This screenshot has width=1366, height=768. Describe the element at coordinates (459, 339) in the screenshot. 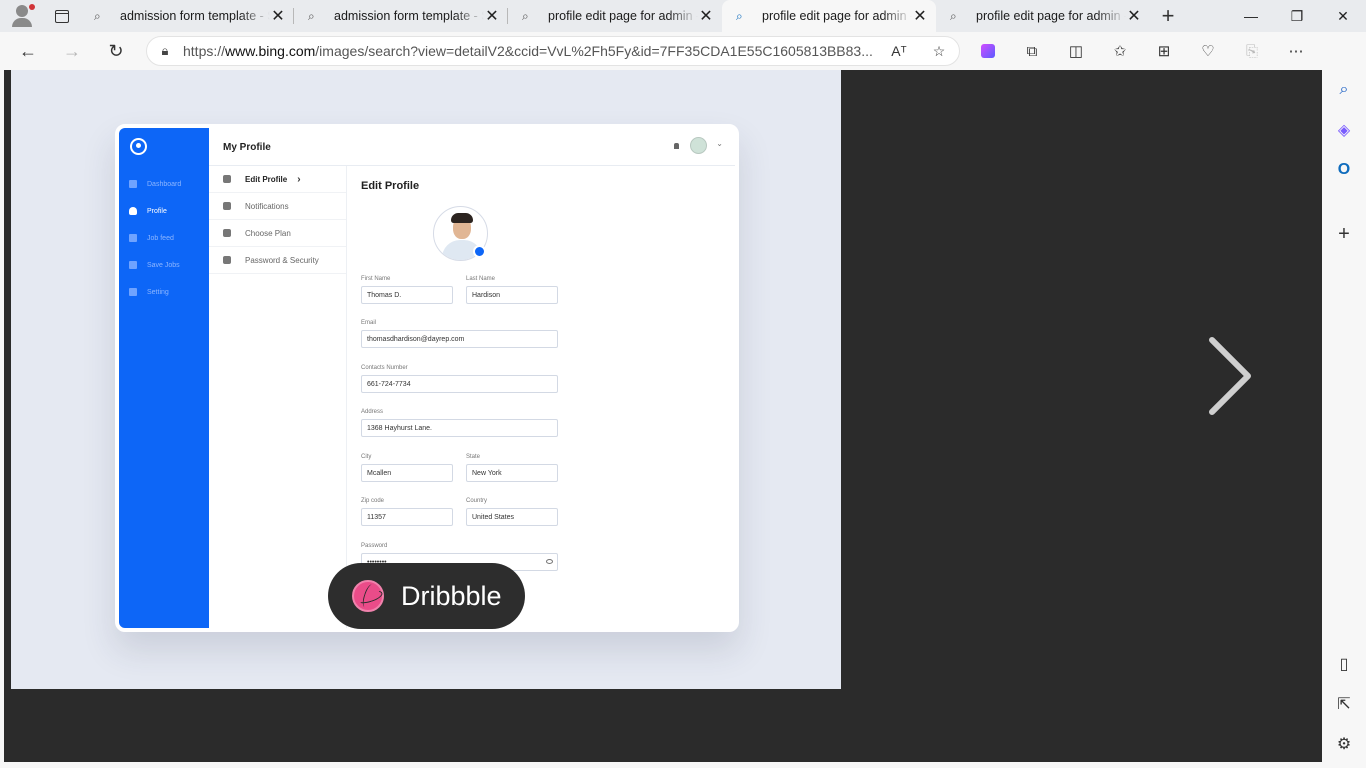

I see `email-field: thomasdhardison@dayrep.com` at that location.